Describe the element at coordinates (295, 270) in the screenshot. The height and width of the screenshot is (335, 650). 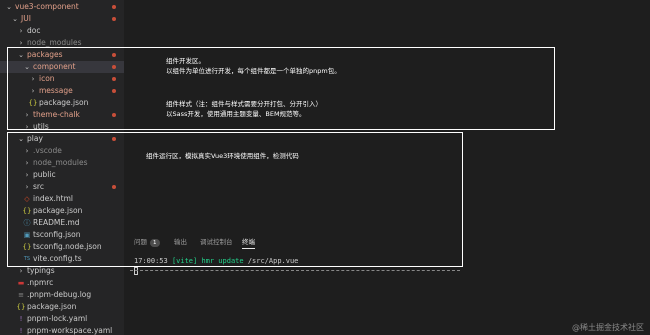
I see `divider` at that location.